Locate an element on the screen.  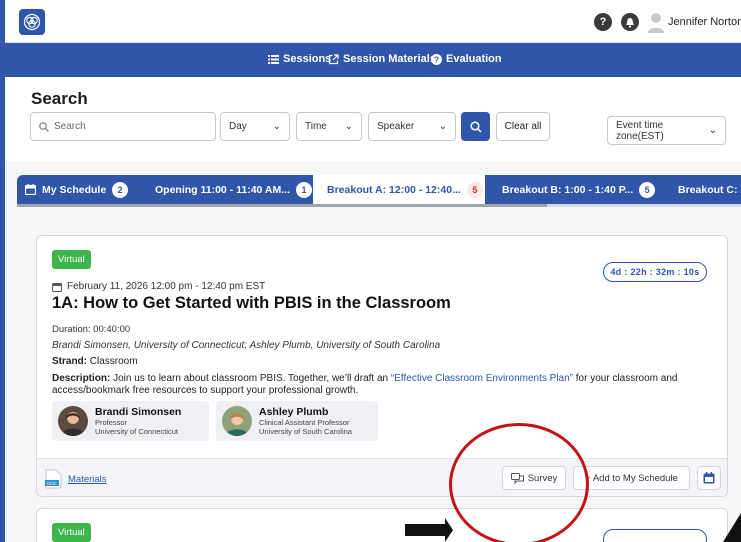
tab-count-badge: 2 is located at coordinates (120, 189).